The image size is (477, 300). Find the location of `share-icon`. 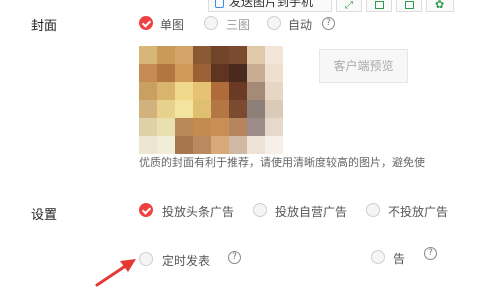

share-icon is located at coordinates (409, 5).